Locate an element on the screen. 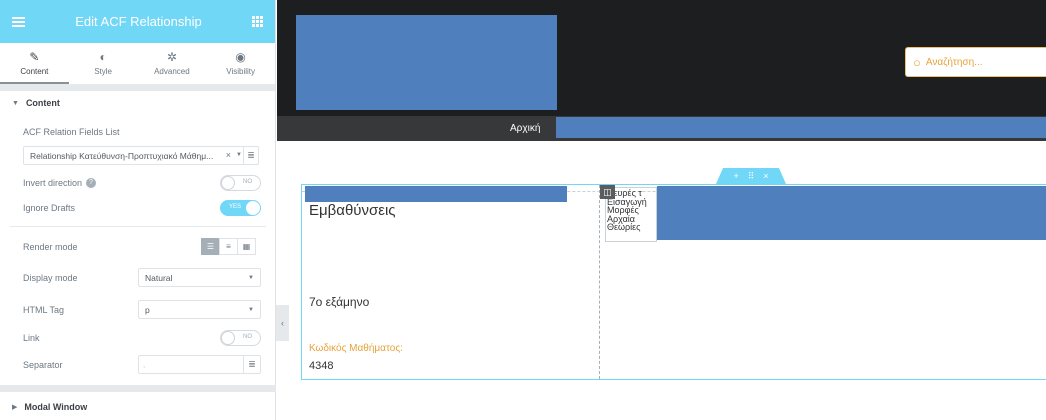 The image size is (1046, 420). tab-style: ◐ Style is located at coordinates (103, 63).